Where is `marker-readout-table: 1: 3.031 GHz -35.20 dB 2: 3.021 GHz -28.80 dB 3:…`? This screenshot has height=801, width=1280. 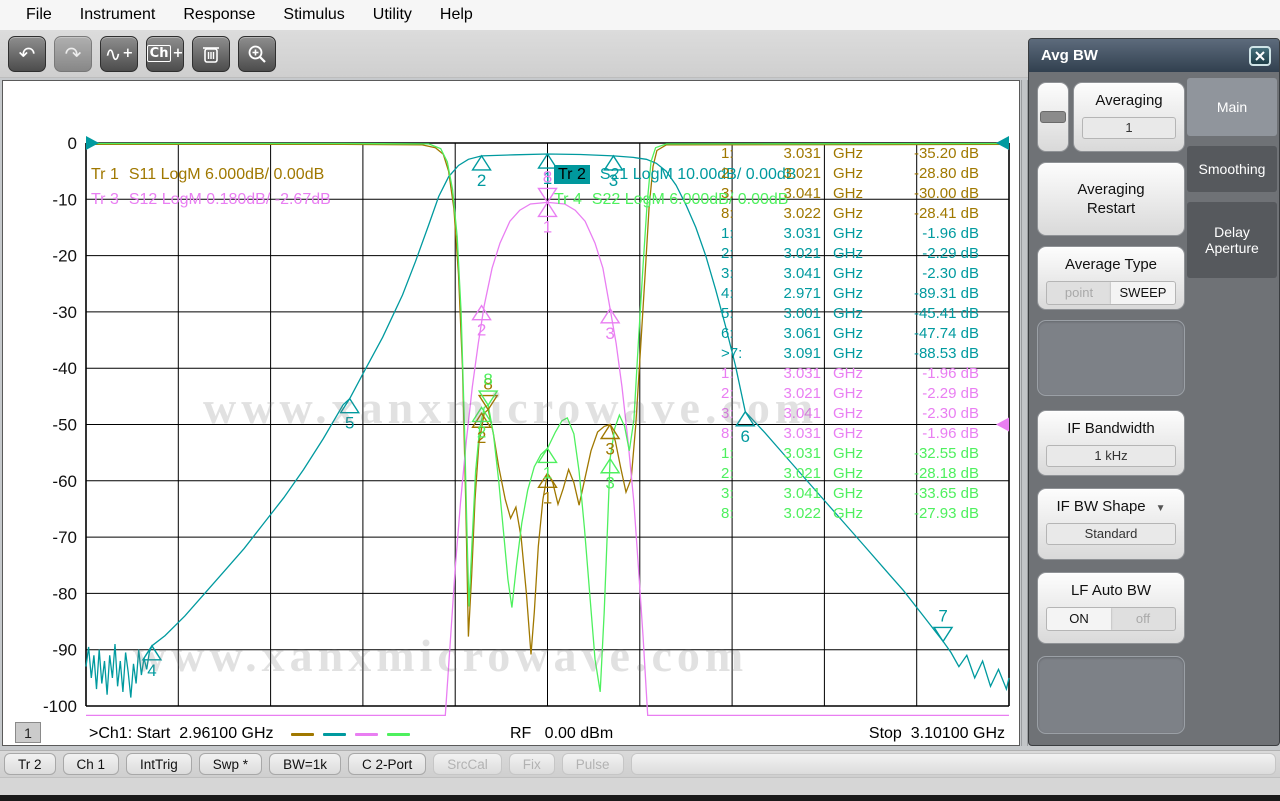
marker-readout-table: 1: 3.031 GHz -35.20 dB 2: 3.021 GHz -28.80 dB 3:… is located at coordinates (850, 334).